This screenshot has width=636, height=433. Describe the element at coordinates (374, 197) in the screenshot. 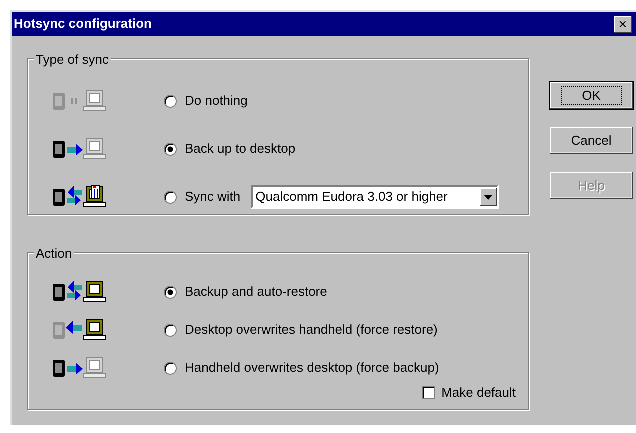

I see `dropdown: Qualcomm Eudora 3.03 or higher` at that location.